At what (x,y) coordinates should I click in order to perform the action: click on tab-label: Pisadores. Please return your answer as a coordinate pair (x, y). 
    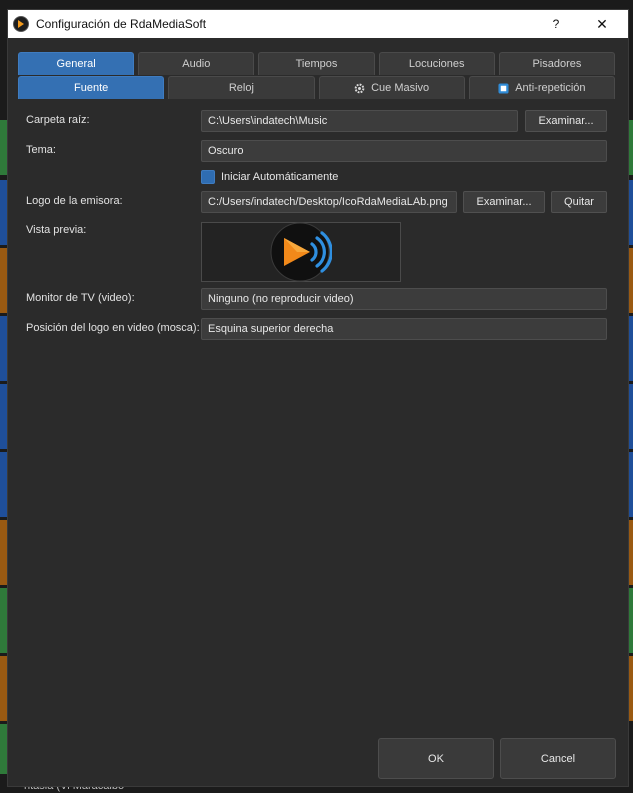
    Looking at the image, I should click on (557, 64).